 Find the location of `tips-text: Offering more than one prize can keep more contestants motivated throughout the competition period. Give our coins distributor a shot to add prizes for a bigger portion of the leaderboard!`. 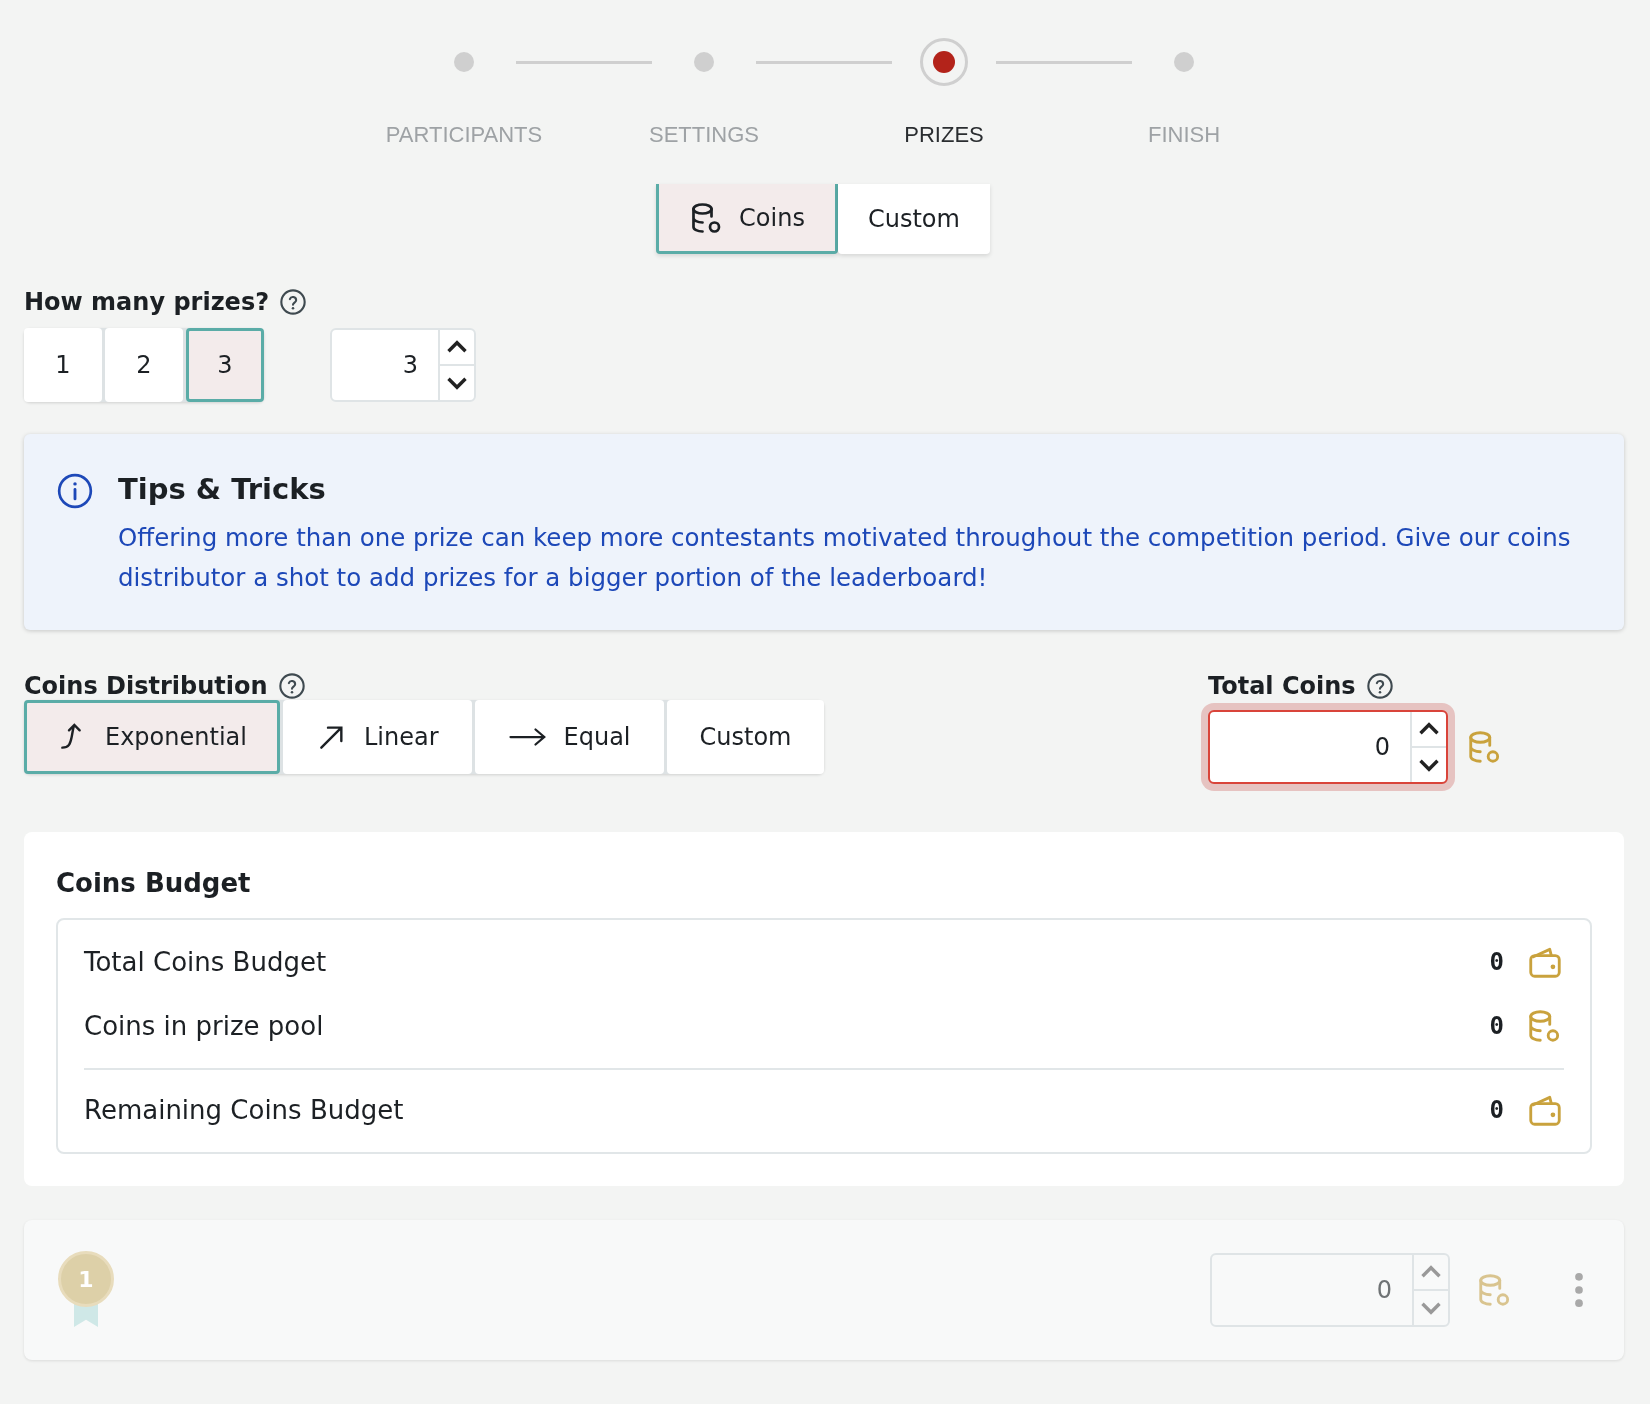

tips-text: Offering more than one prize can keep more contestants motivated throughout the competition period. Give our coins distributor a shot to add prizes for a bigger portion of the leaderboard! is located at coordinates (845, 558).